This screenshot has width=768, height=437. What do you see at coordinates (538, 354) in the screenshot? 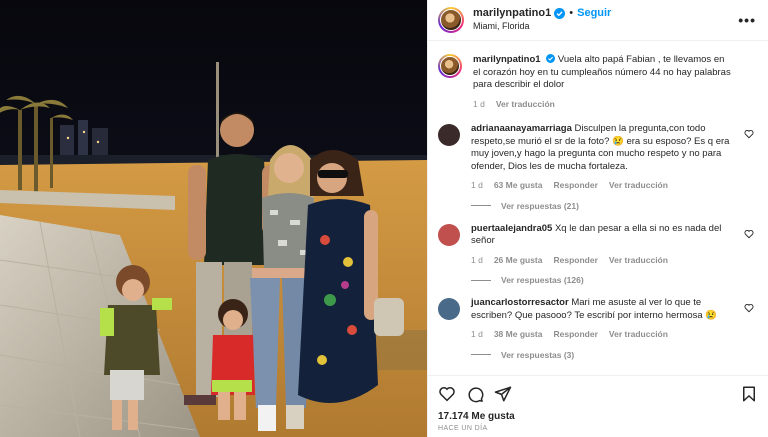
I see `view-replies-label: Ver respuestas (3)` at bounding box center [538, 354].